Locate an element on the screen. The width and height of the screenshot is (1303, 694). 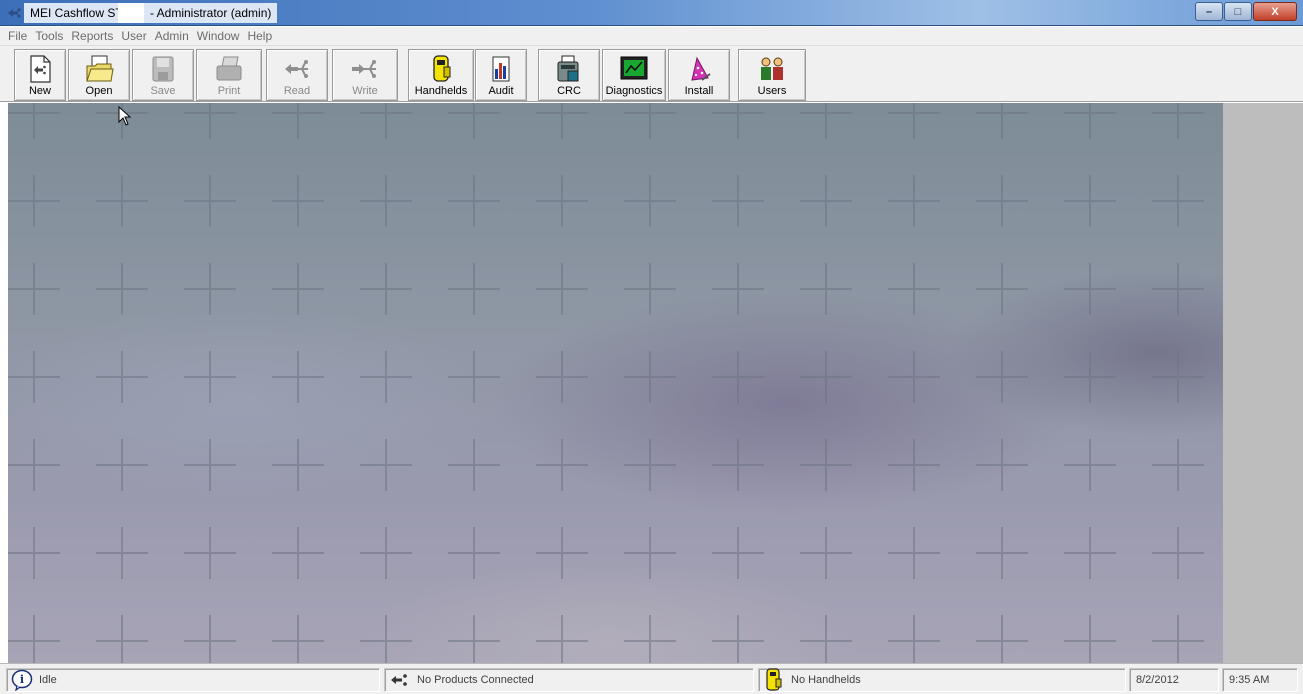
side-panel is located at coordinates (1263, 383).